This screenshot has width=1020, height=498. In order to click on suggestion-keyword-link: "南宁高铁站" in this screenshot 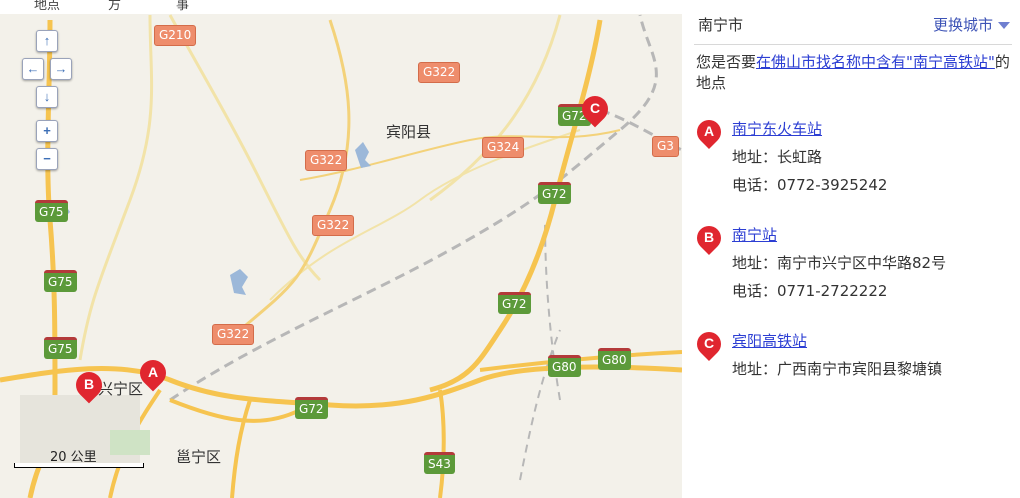, I will do `click(950, 62)`.